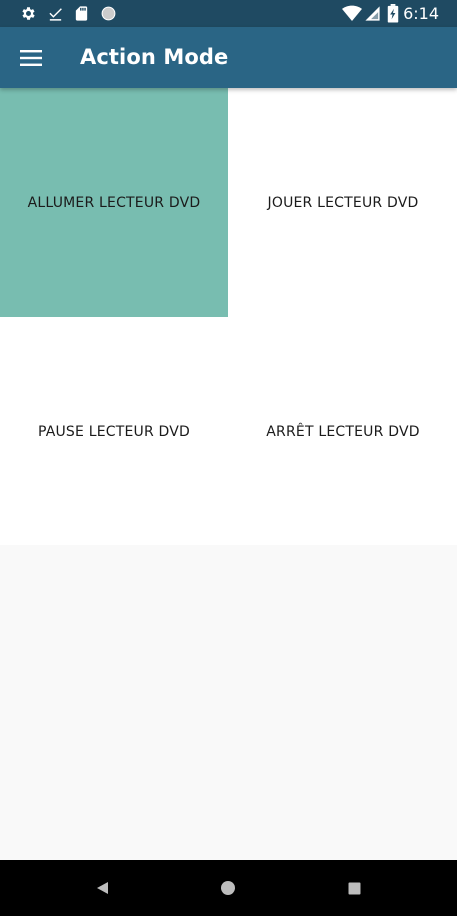 The image size is (457, 916). What do you see at coordinates (352, 16) in the screenshot?
I see `wifi-icon` at bounding box center [352, 16].